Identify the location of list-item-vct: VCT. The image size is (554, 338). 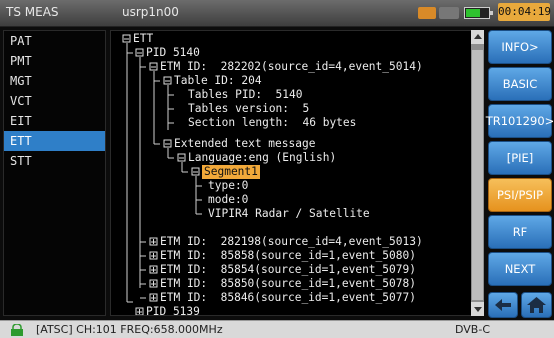
(54, 101).